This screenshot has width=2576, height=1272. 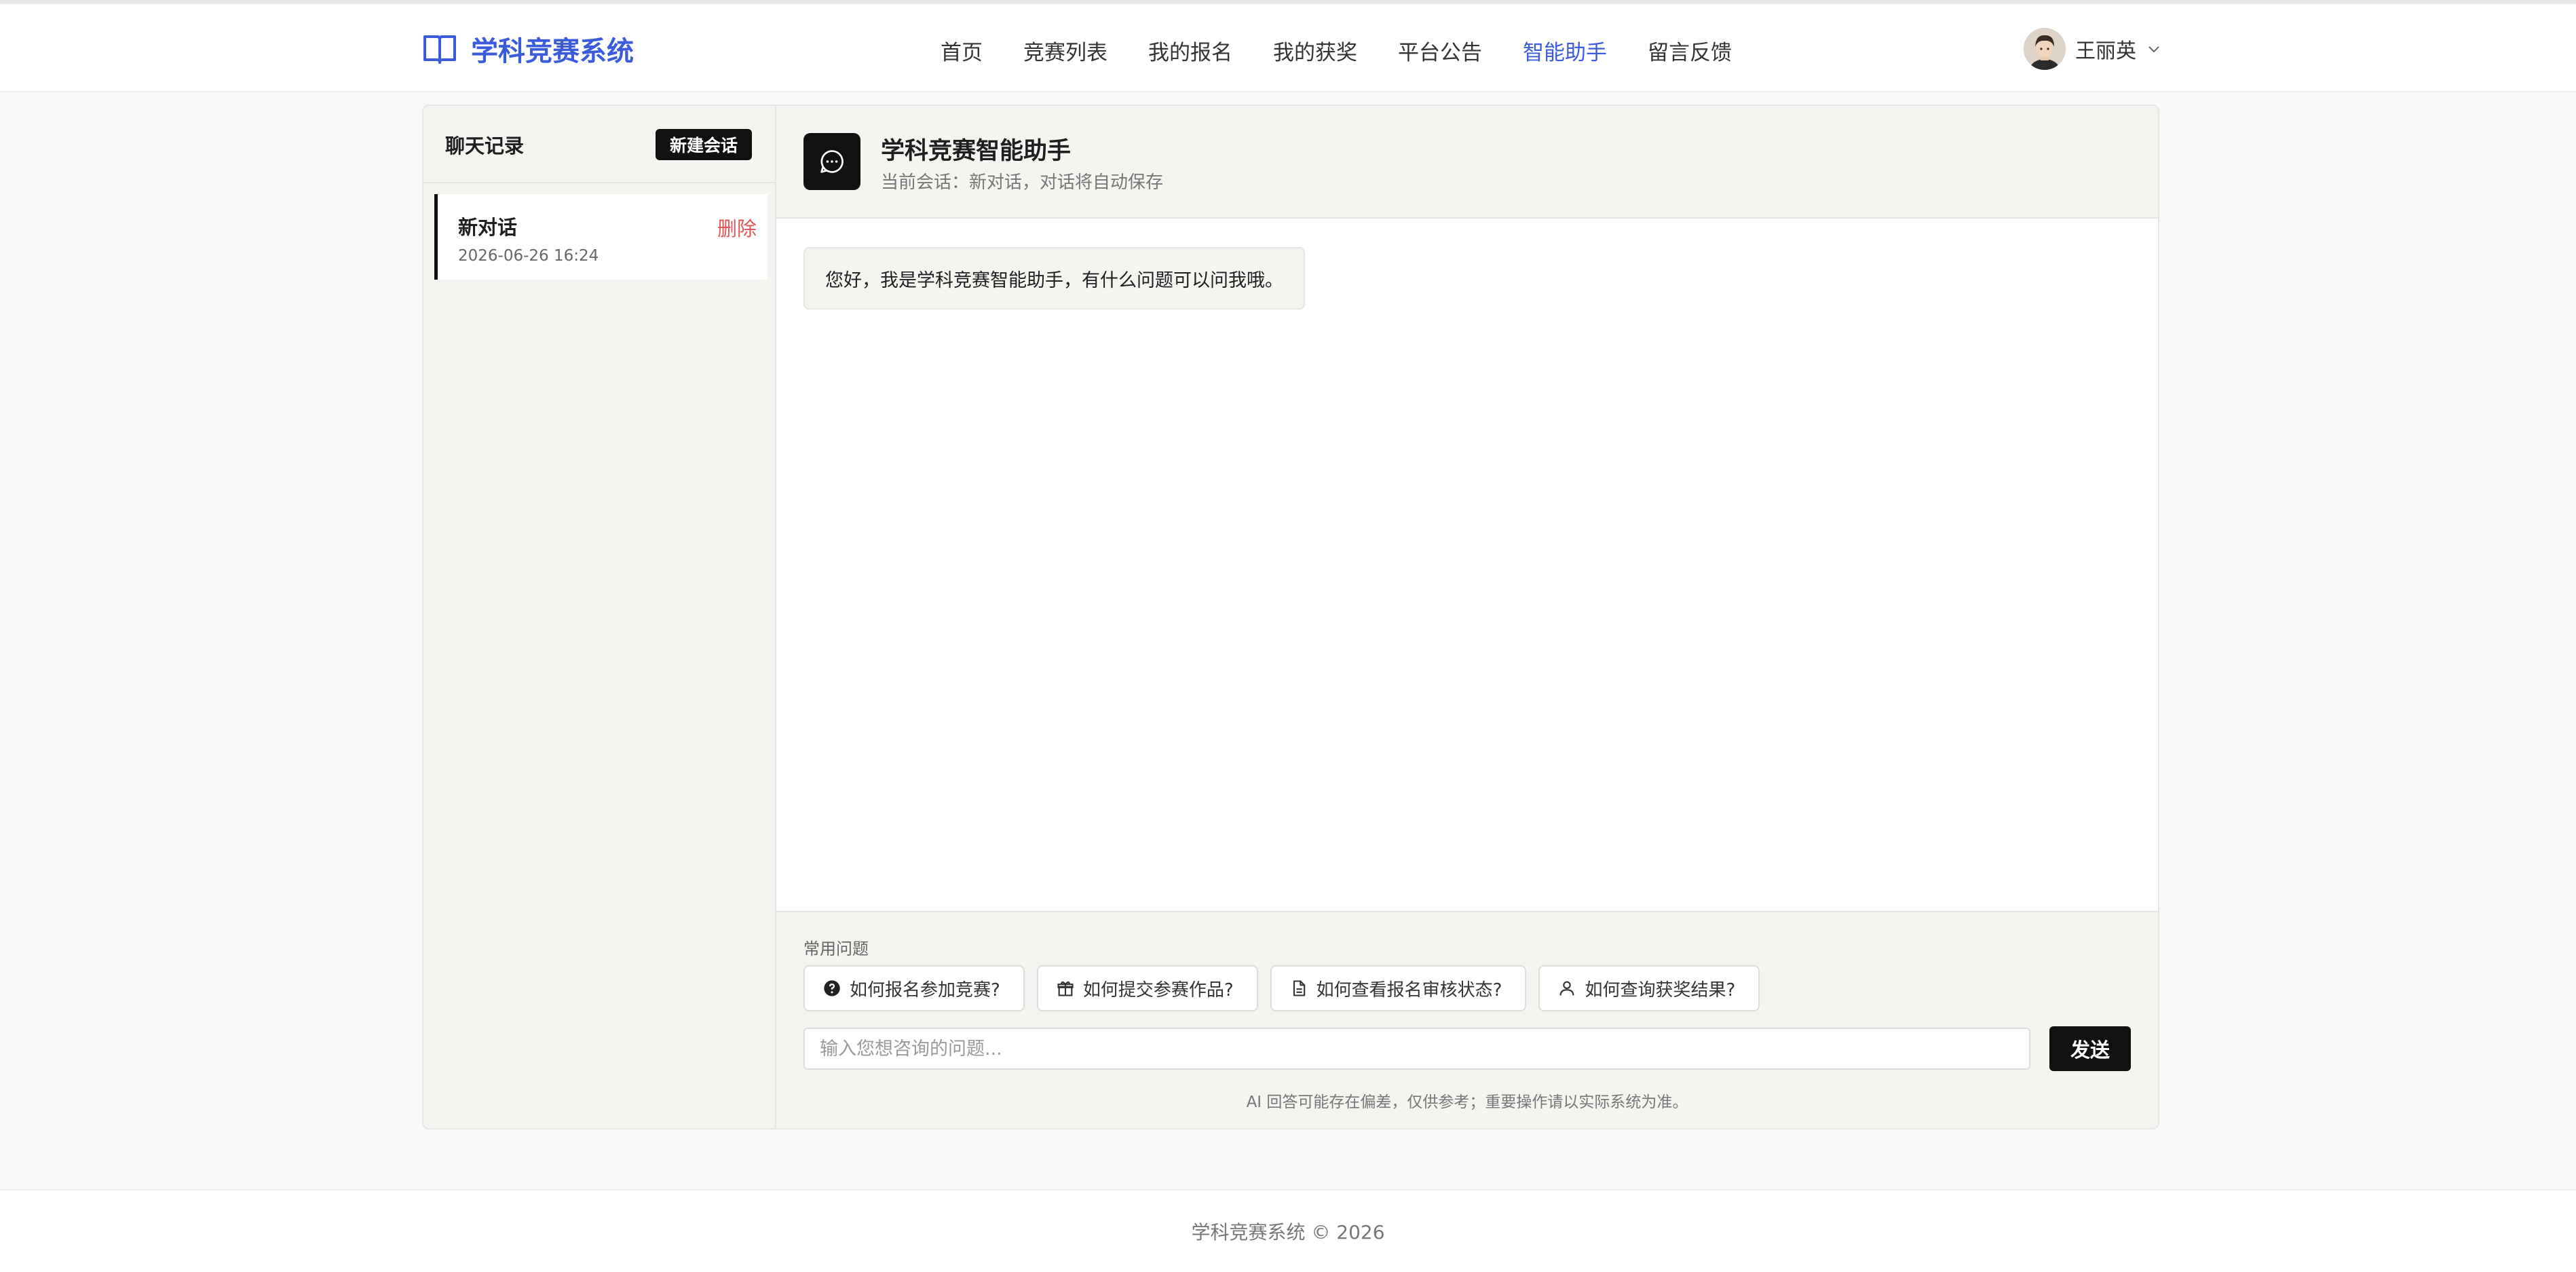 What do you see at coordinates (2090, 1048) in the screenshot?
I see `send-button: 发送` at bounding box center [2090, 1048].